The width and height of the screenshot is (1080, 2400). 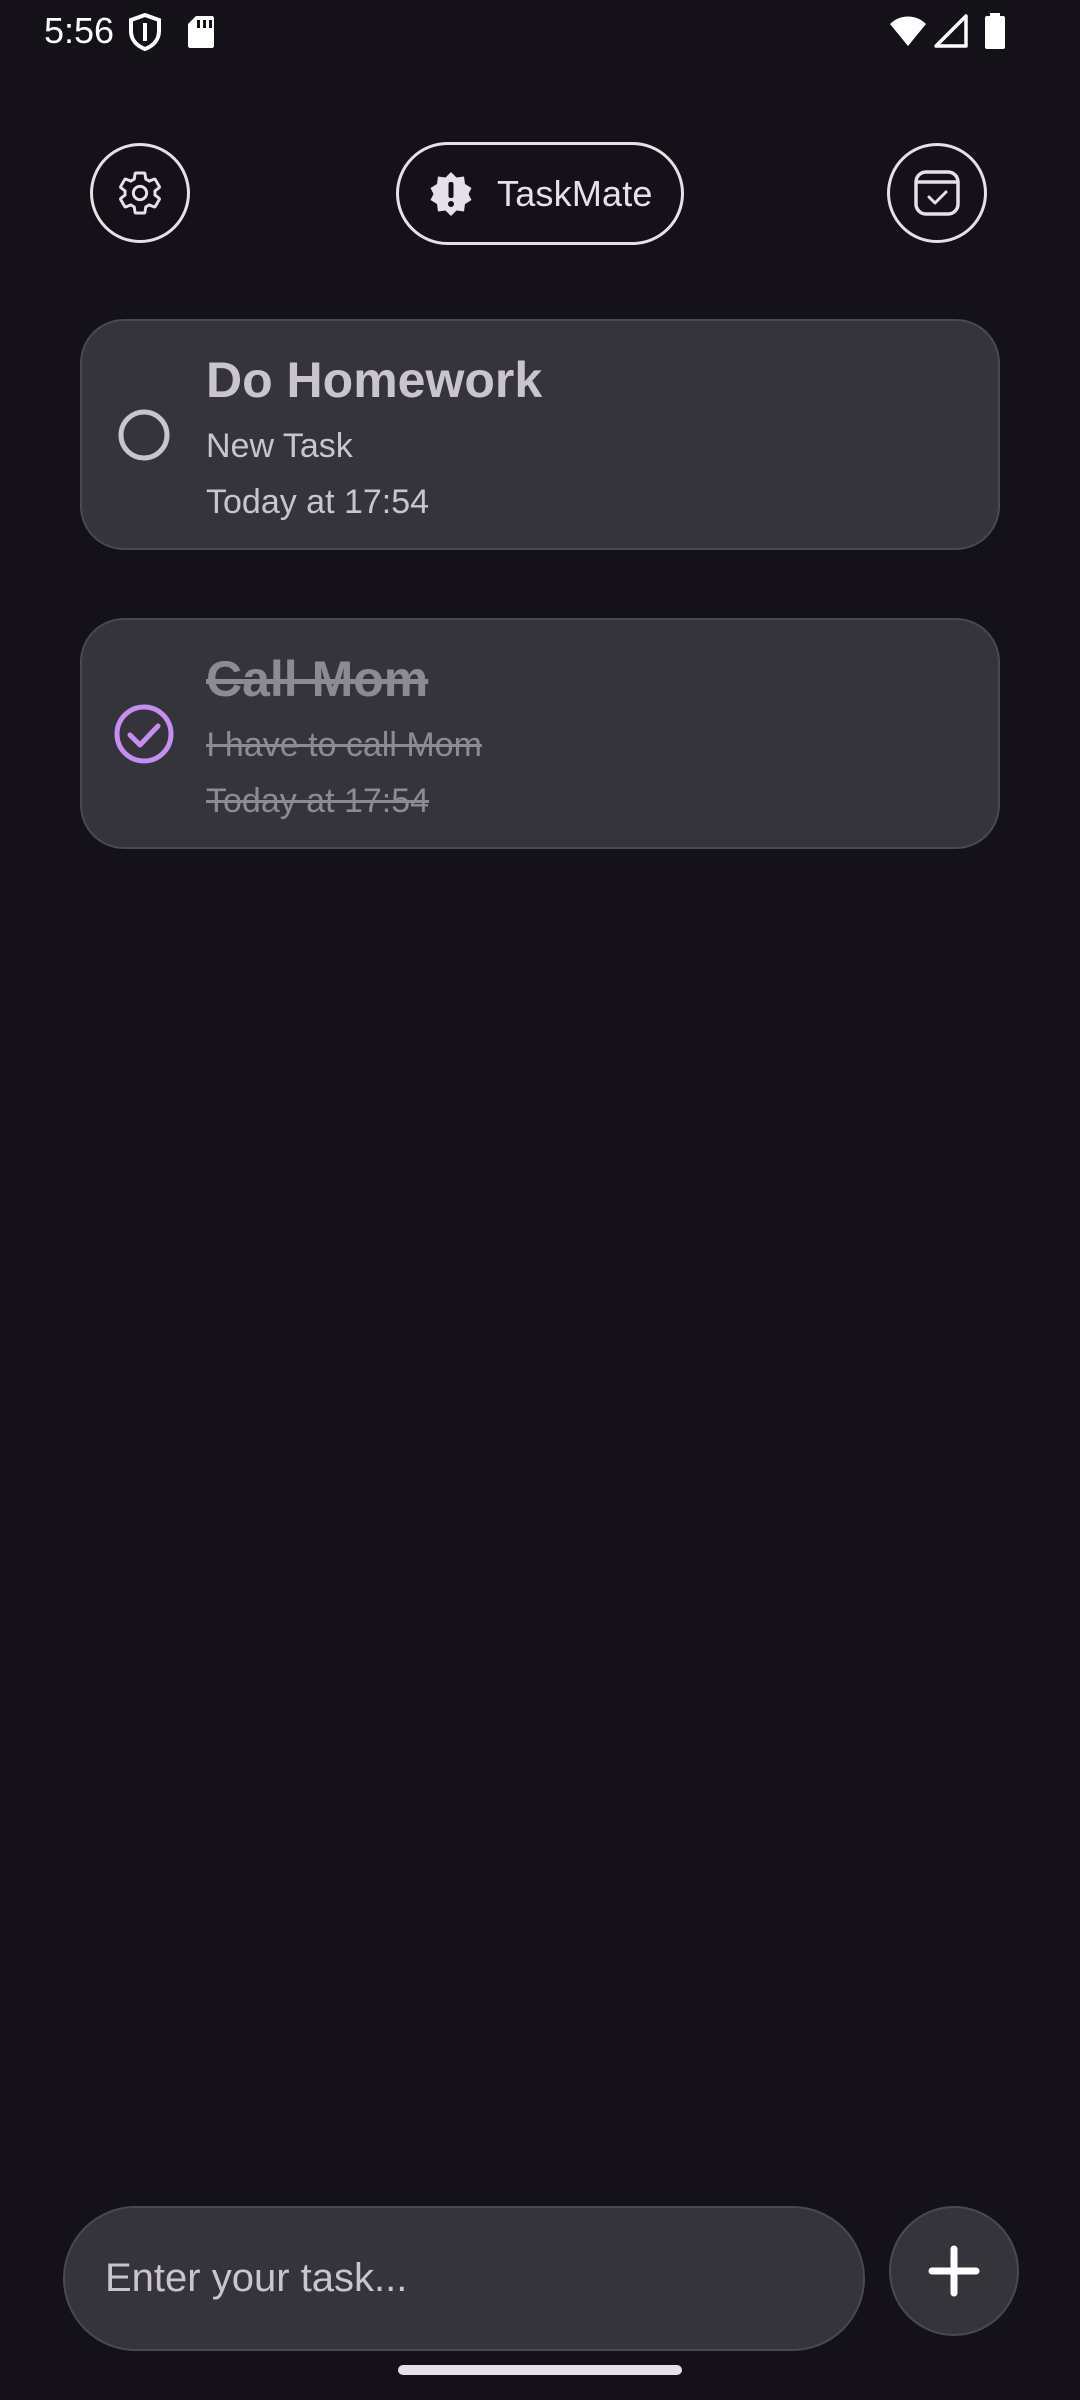 What do you see at coordinates (201, 32) in the screenshot?
I see `sd-card-icon` at bounding box center [201, 32].